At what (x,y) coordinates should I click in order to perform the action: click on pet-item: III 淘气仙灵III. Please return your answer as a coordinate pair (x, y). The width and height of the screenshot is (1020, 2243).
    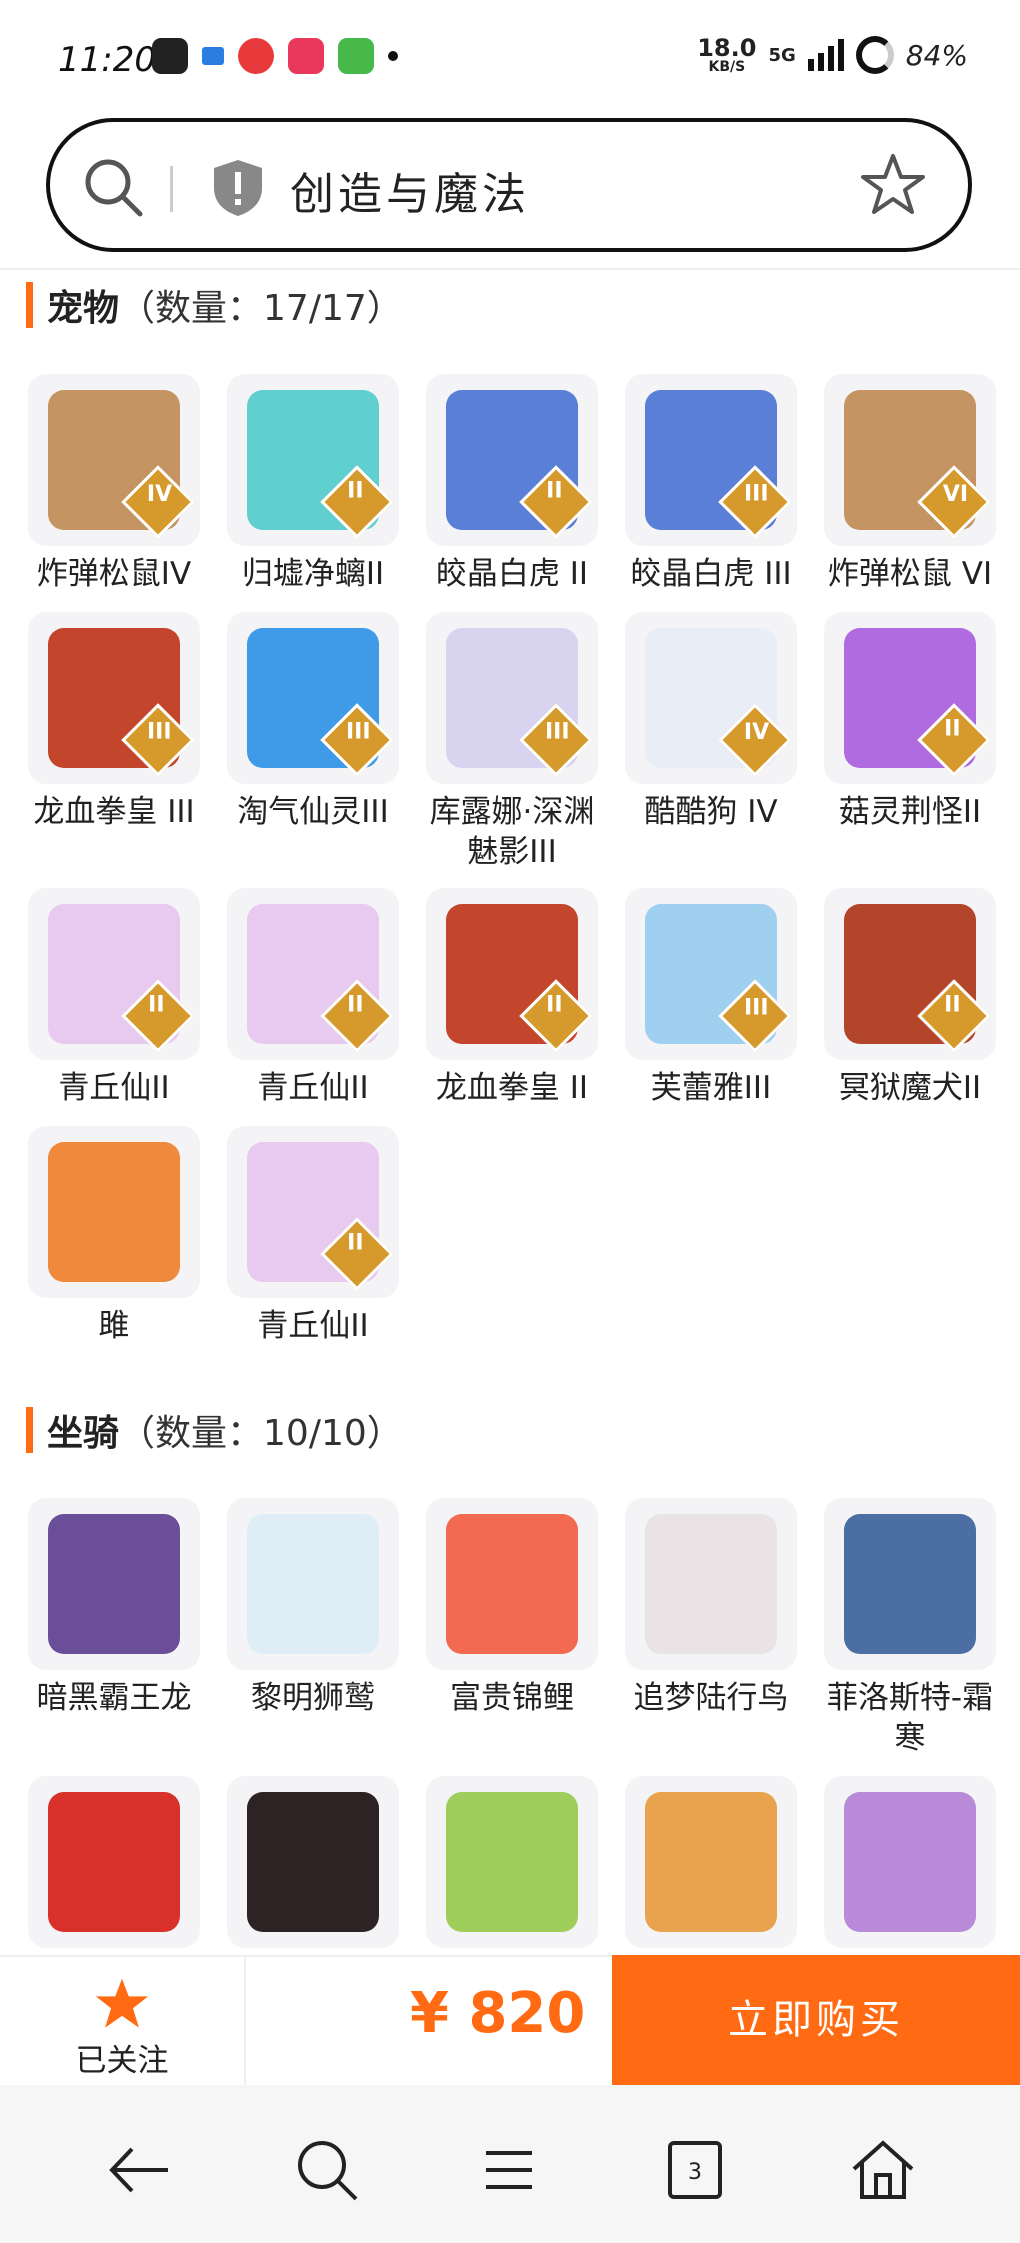
    Looking at the image, I should click on (313, 722).